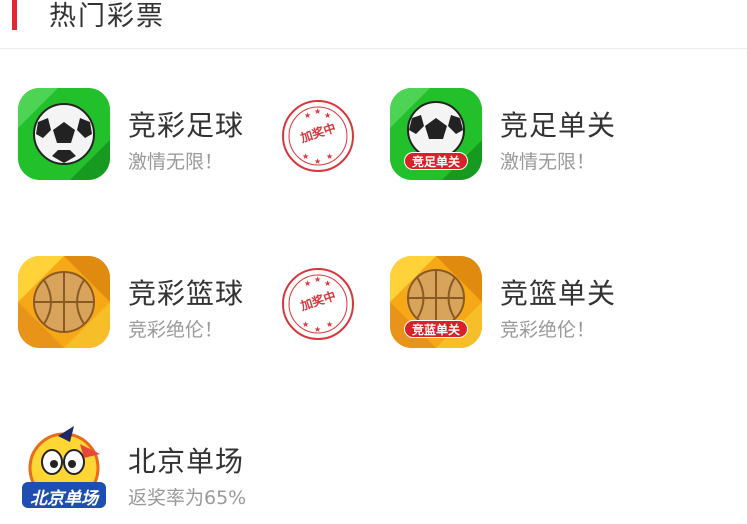 This screenshot has height=524, width=747. I want to click on bjdc-logo-text: 北京单场, so click(64, 499).